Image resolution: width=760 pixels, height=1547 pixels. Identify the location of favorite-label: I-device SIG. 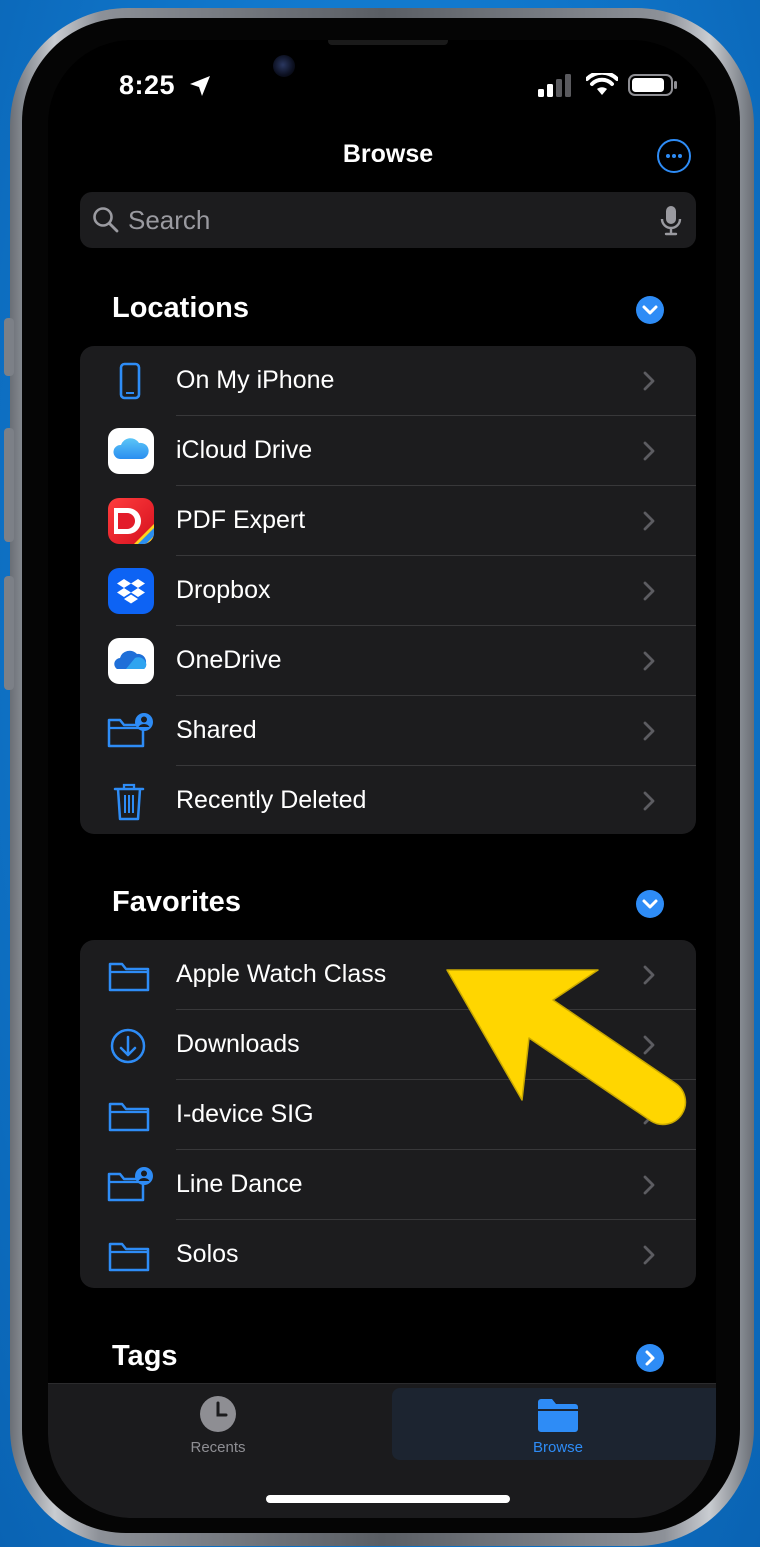
(245, 1114).